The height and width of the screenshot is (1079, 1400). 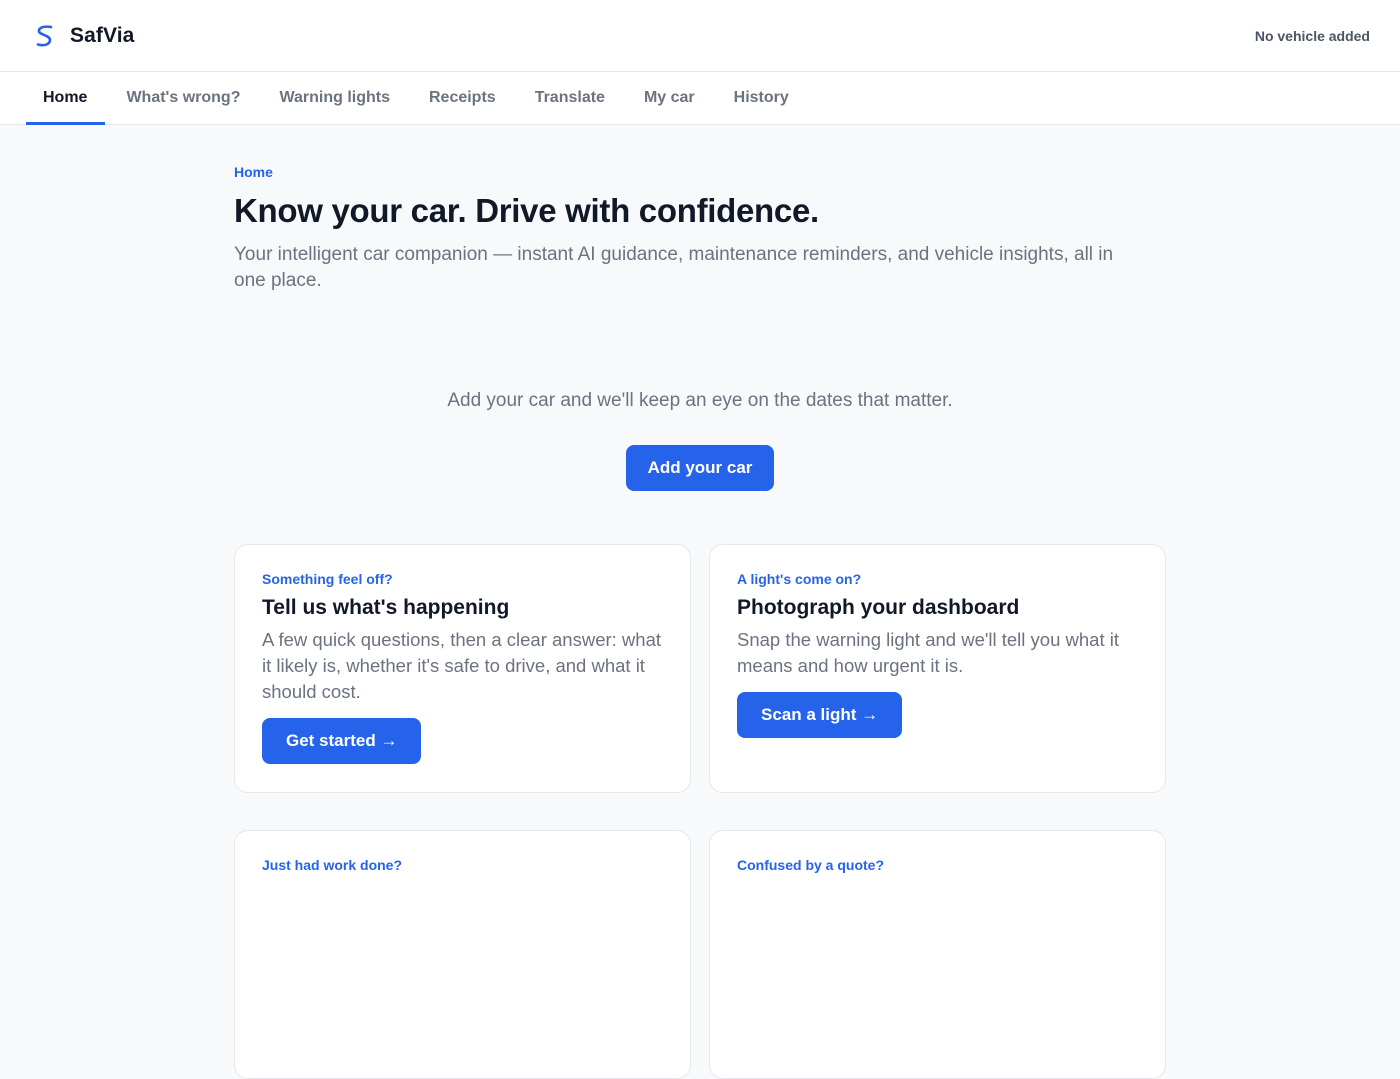 What do you see at coordinates (570, 98) in the screenshot?
I see `tab-translate: Translate` at bounding box center [570, 98].